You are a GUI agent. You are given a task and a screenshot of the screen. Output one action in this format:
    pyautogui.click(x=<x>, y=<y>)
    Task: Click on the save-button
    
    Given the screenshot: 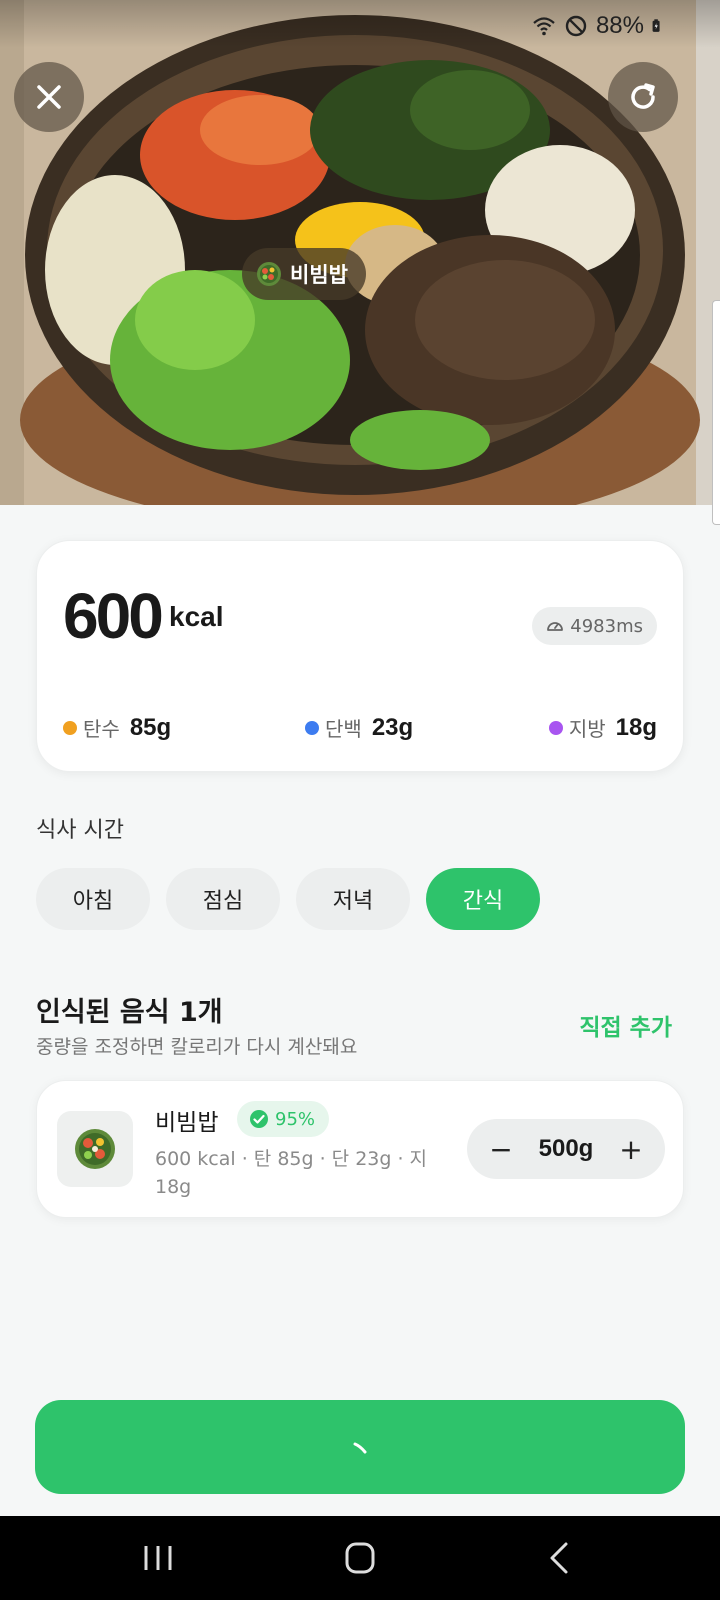 What is the action you would take?
    pyautogui.click(x=360, y=1447)
    